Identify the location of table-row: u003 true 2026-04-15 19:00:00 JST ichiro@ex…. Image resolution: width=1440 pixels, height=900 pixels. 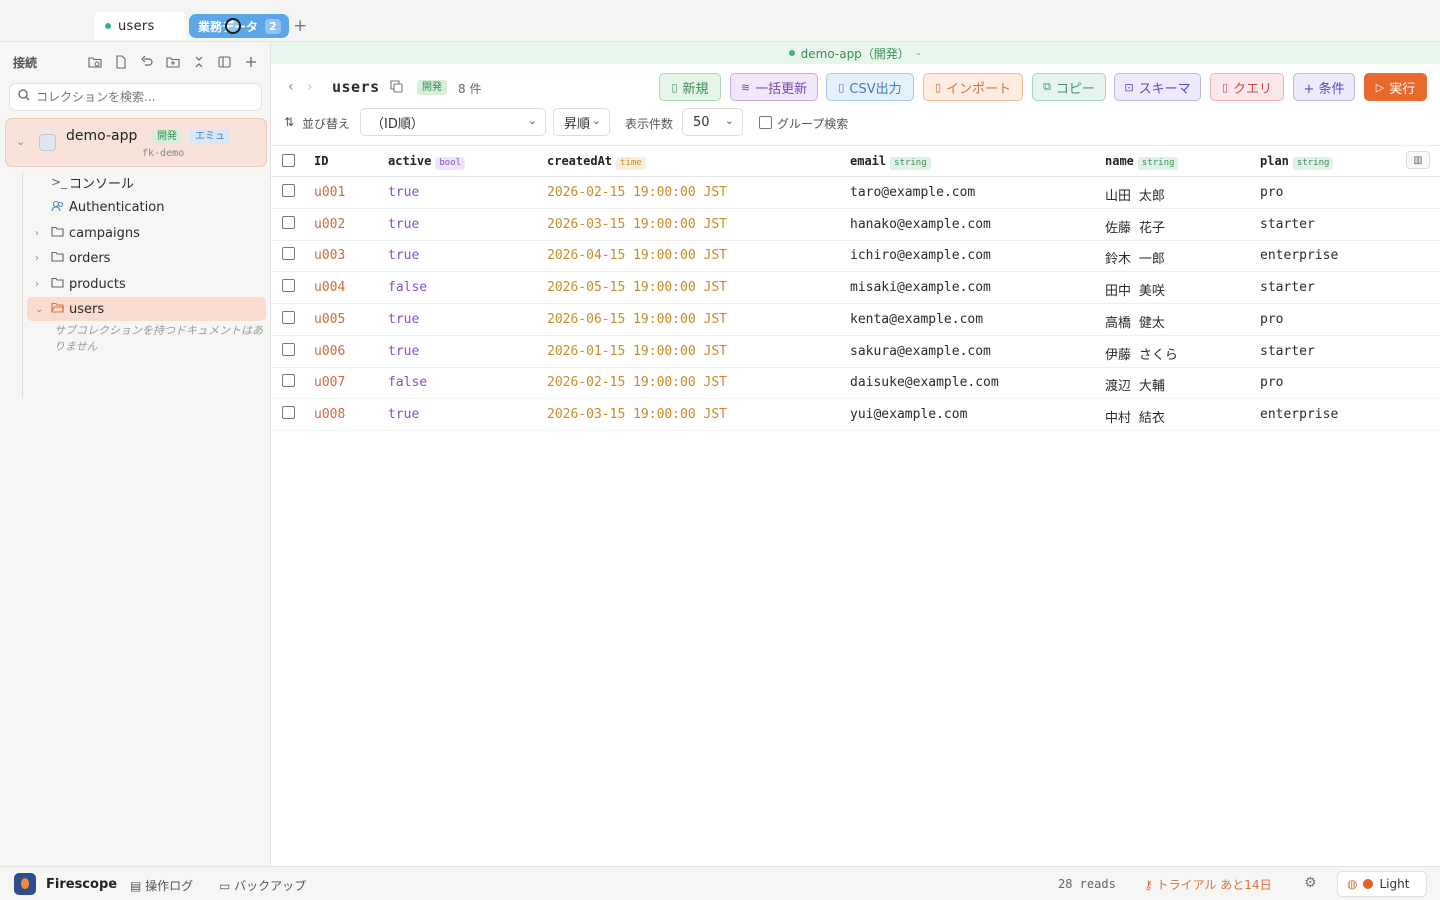
(855, 256).